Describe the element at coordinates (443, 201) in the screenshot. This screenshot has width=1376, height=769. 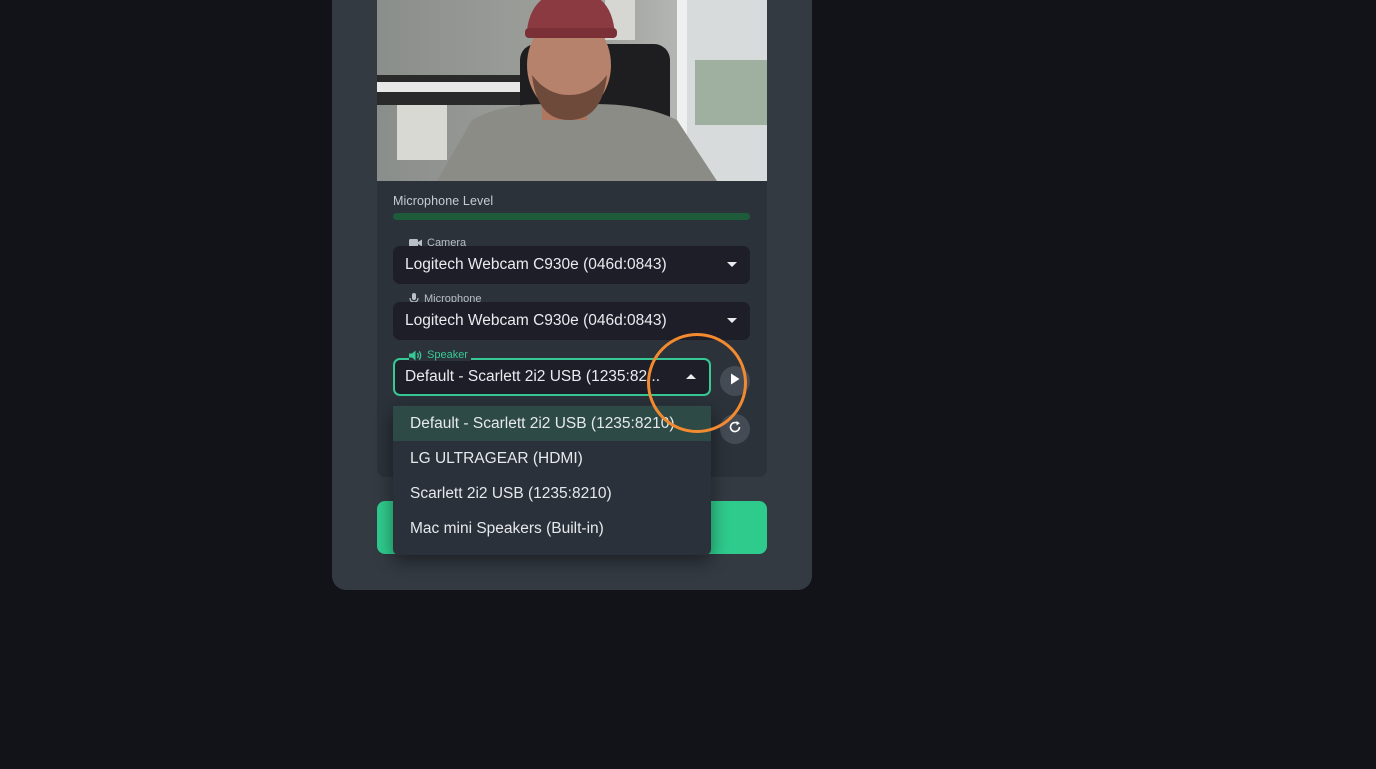
I see `microphone-level-label: Microphone Level` at that location.